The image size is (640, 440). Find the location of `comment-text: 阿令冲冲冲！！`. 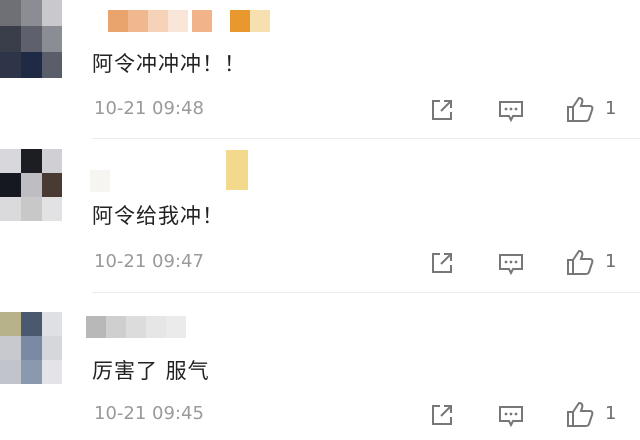

comment-text: 阿令冲冲冲！！ is located at coordinates (169, 64).